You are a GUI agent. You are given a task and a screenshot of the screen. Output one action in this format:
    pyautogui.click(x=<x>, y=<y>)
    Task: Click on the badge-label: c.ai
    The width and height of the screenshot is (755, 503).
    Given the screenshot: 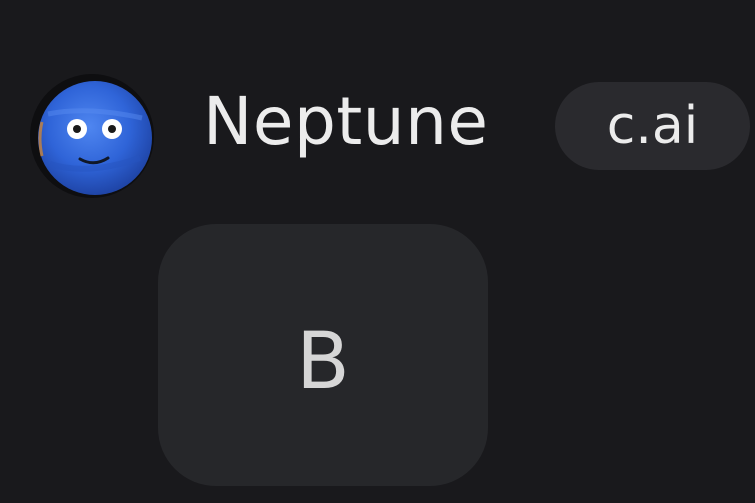 What is the action you would take?
    pyautogui.click(x=652, y=126)
    